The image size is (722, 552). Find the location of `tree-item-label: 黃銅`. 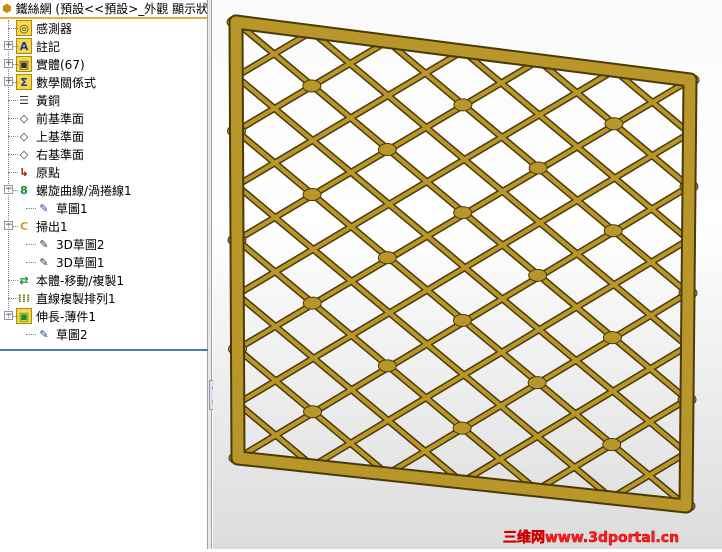

tree-item-label: 黃銅 is located at coordinates (48, 100).